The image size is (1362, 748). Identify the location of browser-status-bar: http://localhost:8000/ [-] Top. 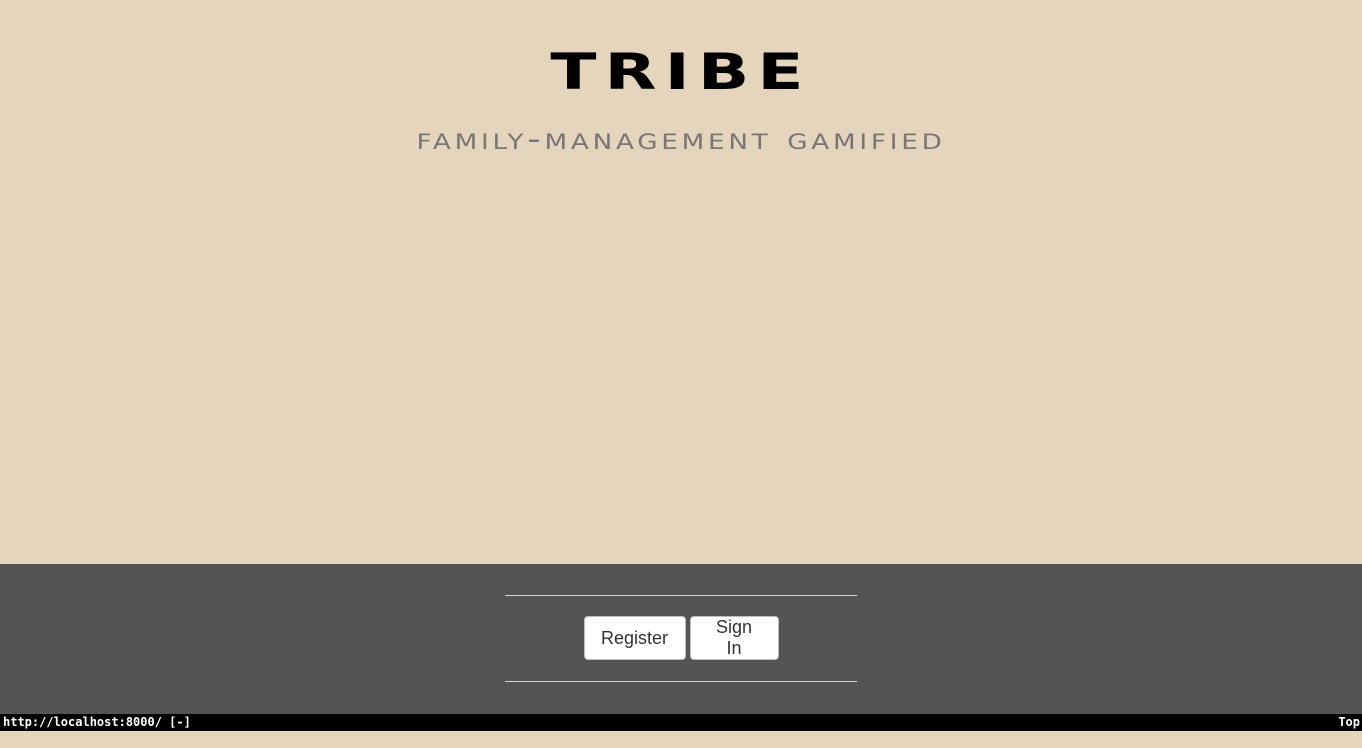
(681, 722).